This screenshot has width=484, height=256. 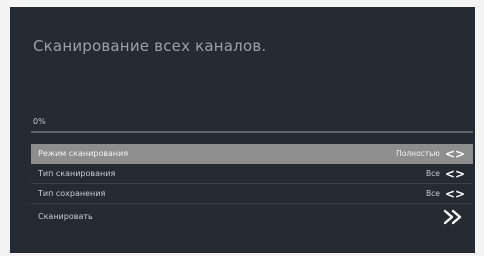 I want to click on menu-item-scan: Сканировать, so click(x=252, y=217).